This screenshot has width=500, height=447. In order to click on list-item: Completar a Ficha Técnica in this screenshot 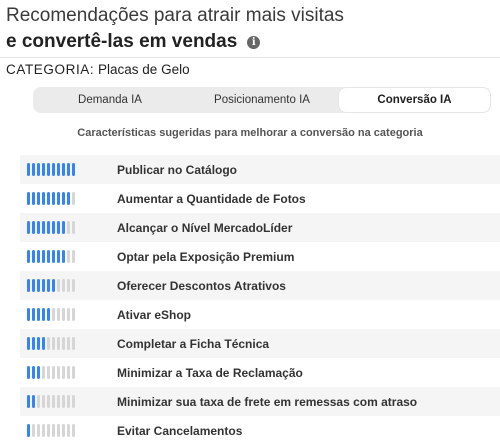, I will do `click(260, 343)`.